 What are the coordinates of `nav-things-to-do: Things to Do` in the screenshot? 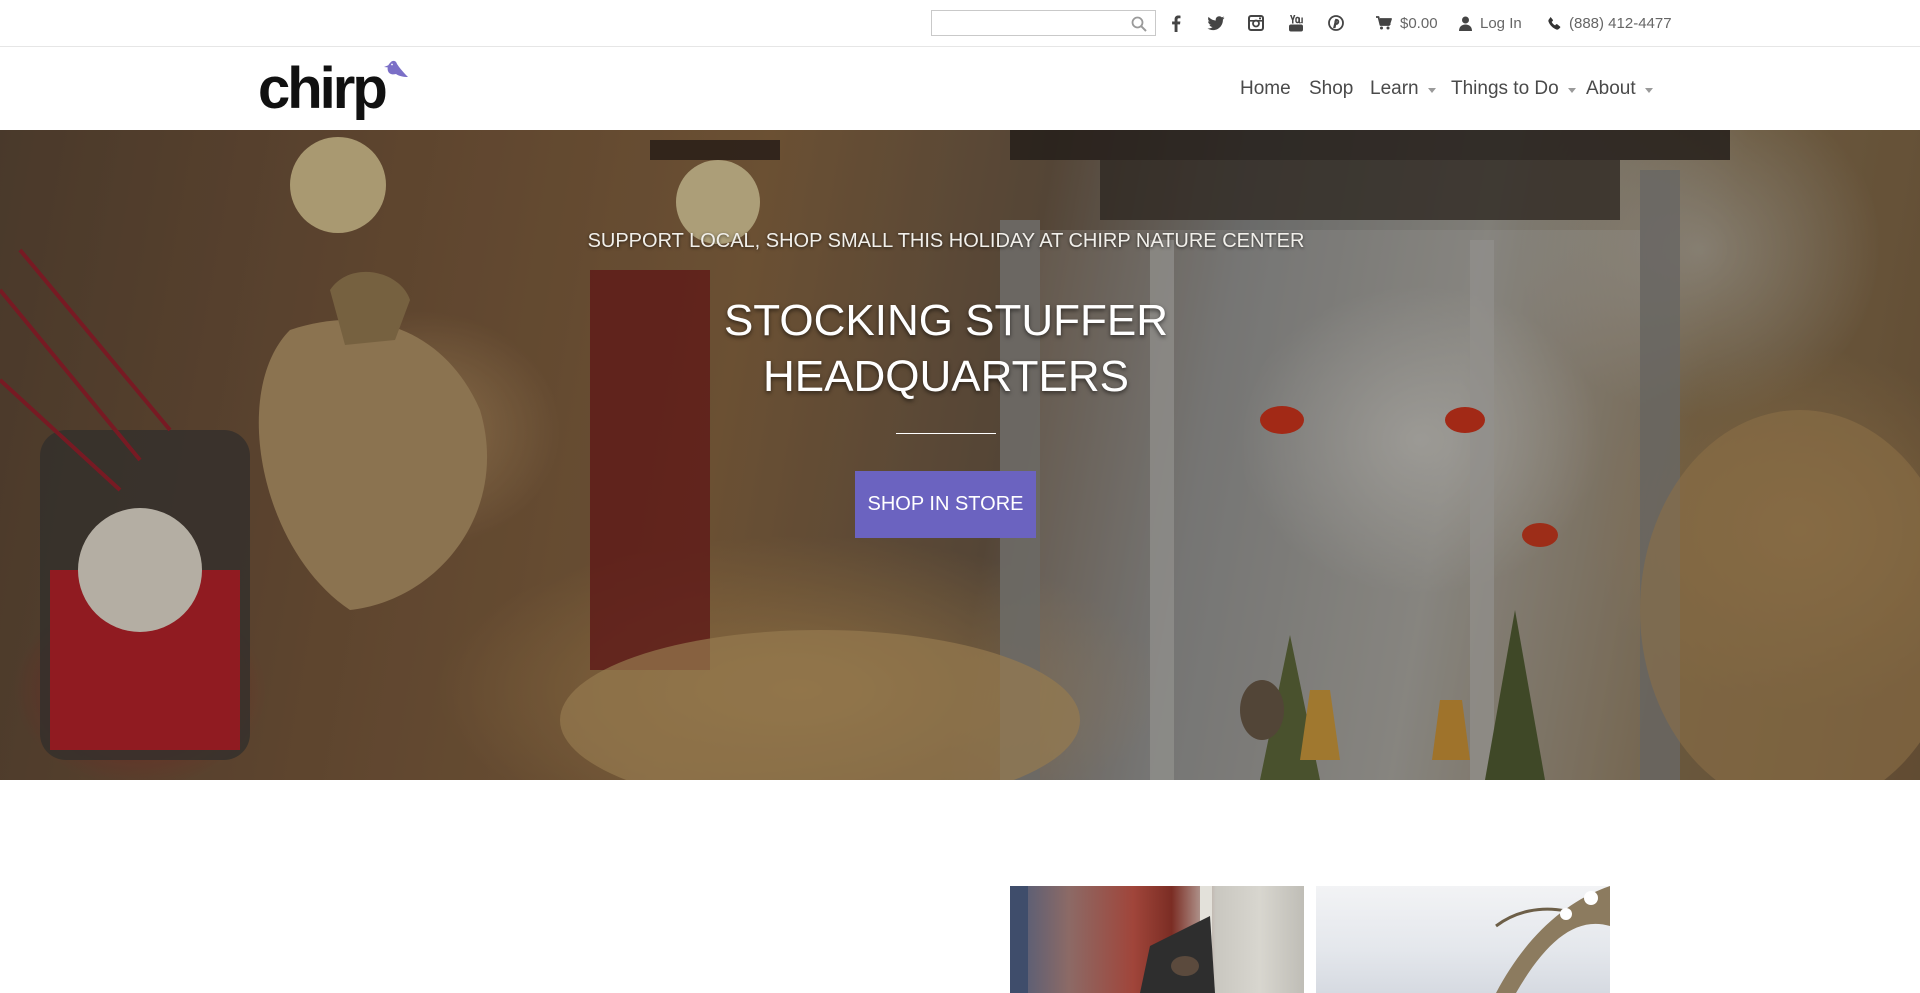 It's located at (1513, 89).